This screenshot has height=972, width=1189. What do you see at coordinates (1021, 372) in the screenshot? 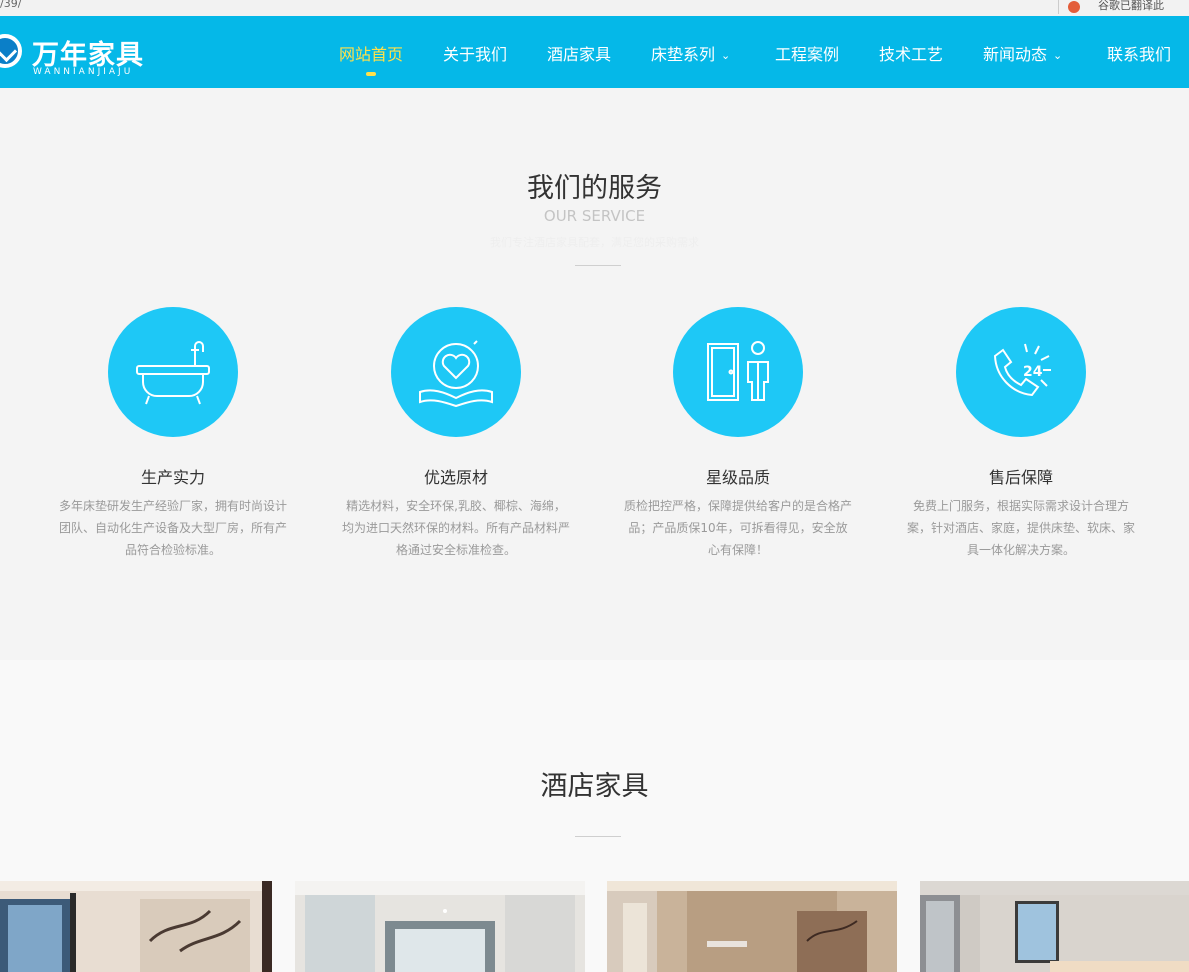
I see `phone-24-icon: 24` at bounding box center [1021, 372].